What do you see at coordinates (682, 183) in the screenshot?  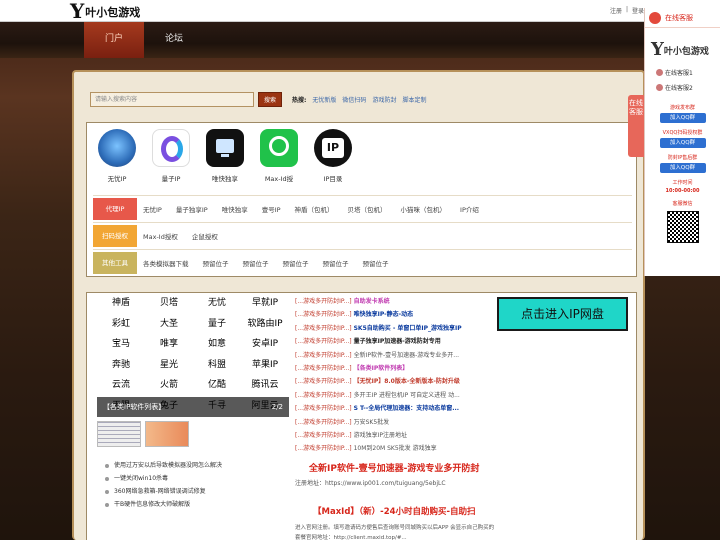 I see `work-hours-label: 工作时间` at bounding box center [682, 183].